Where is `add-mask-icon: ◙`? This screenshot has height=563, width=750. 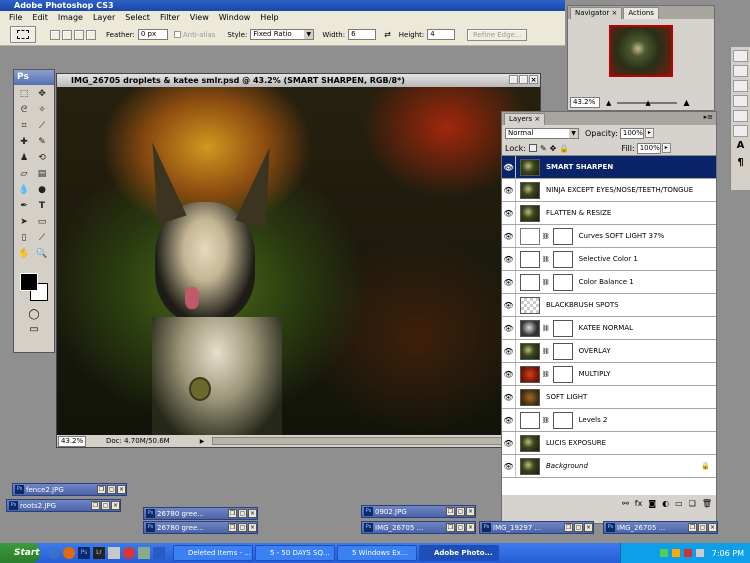
add-mask-icon: ◙ is located at coordinates (652, 503).